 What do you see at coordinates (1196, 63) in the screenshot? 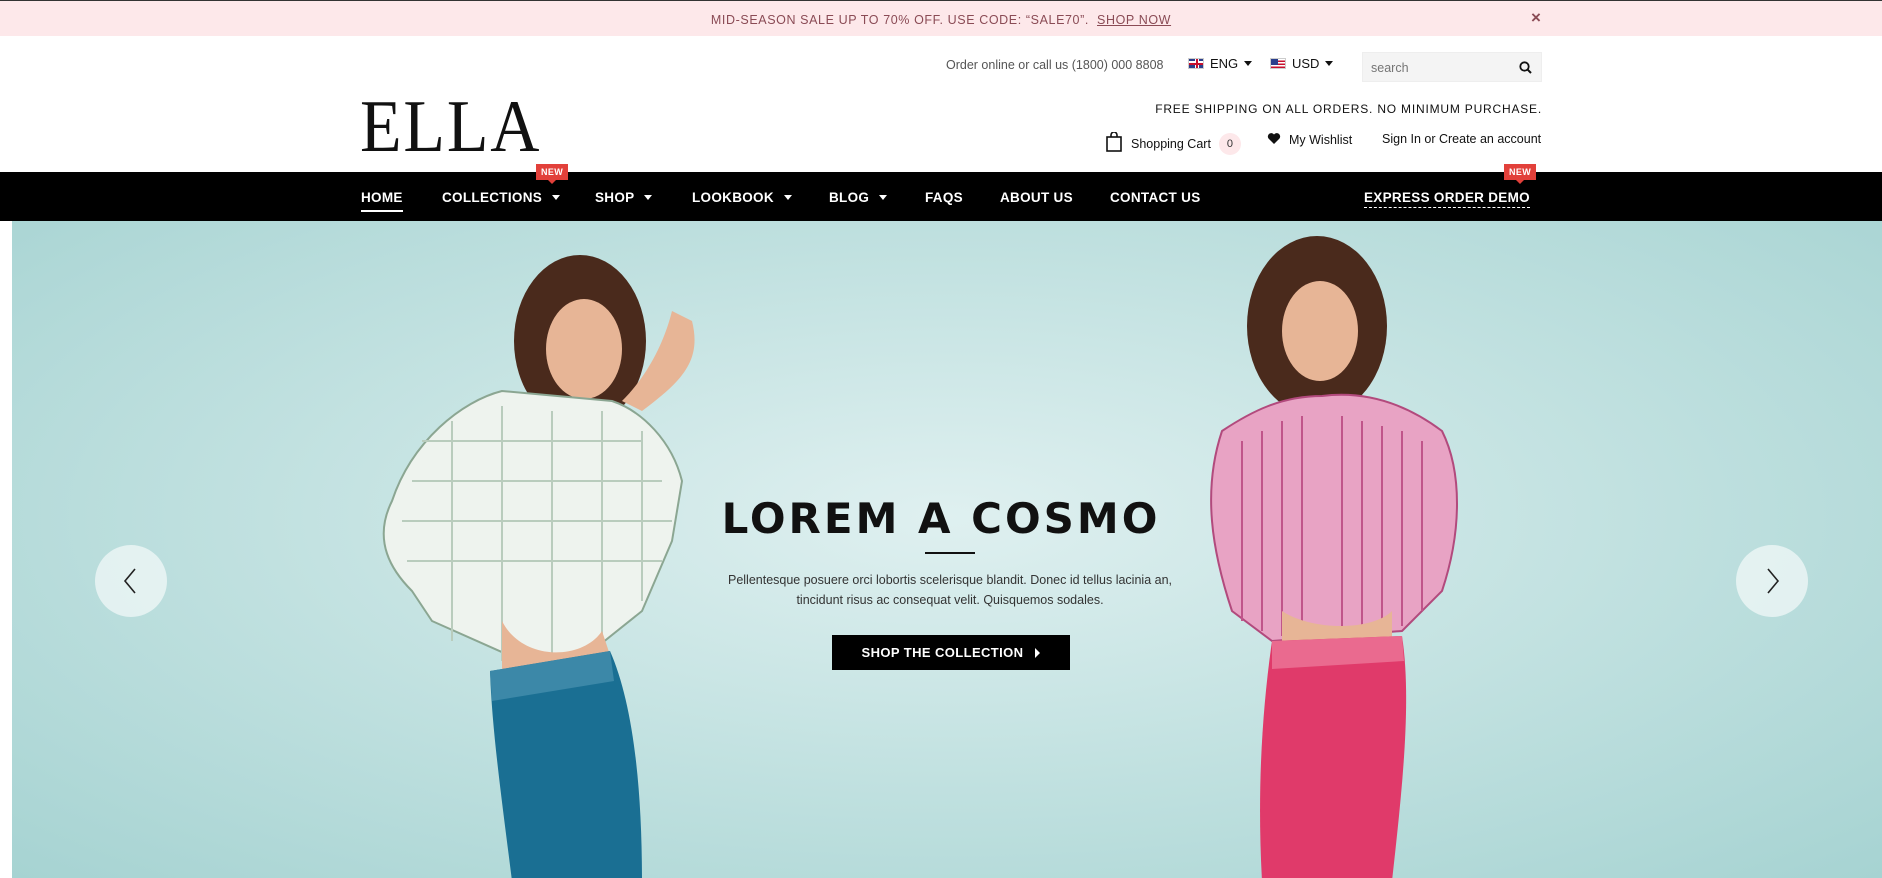
I see `flag-uk-icon` at bounding box center [1196, 63].